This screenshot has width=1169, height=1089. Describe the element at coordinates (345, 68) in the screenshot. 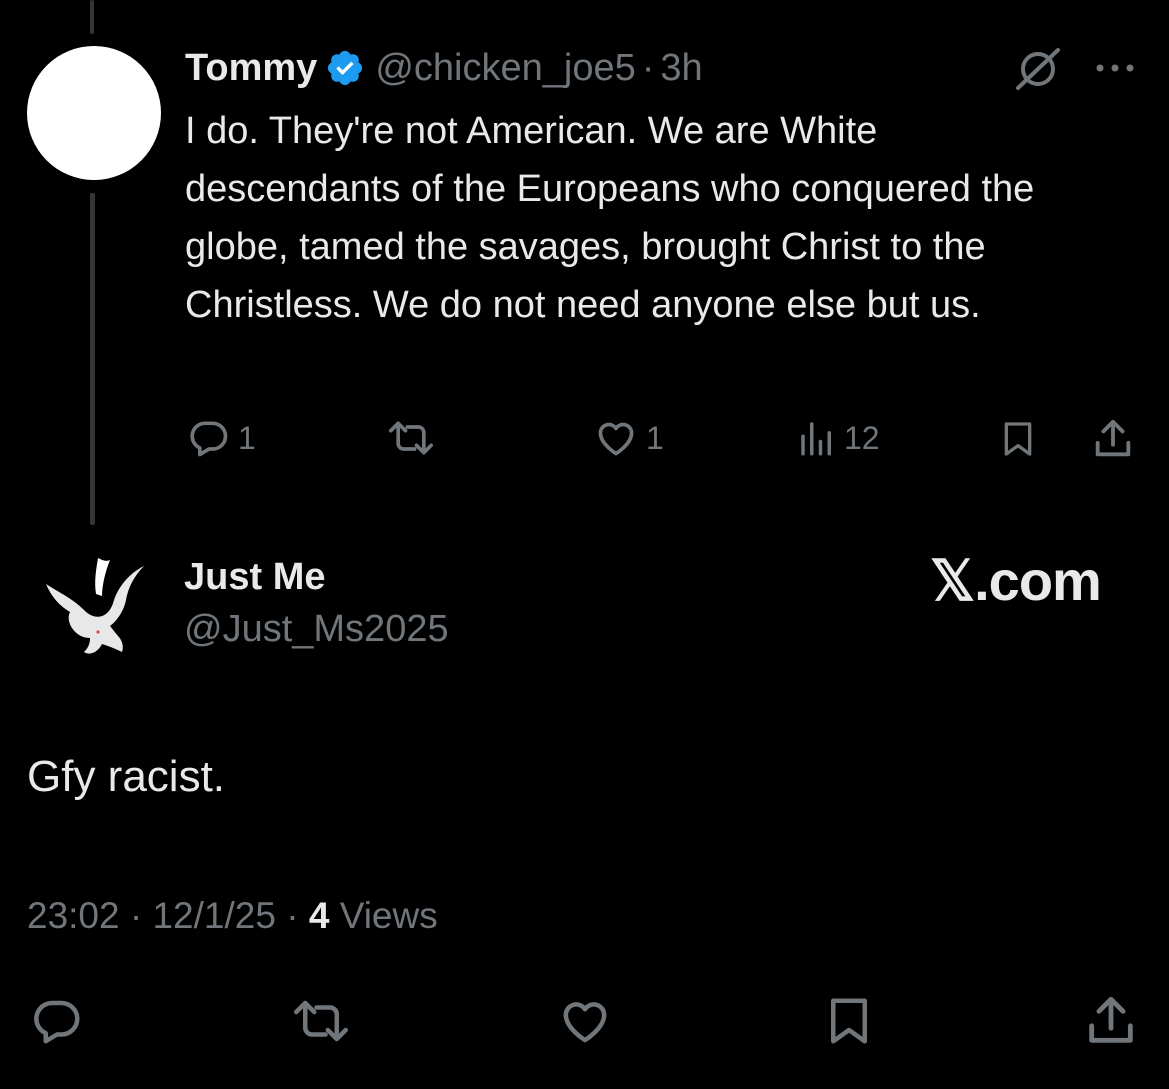

I see `verified-icon` at that location.